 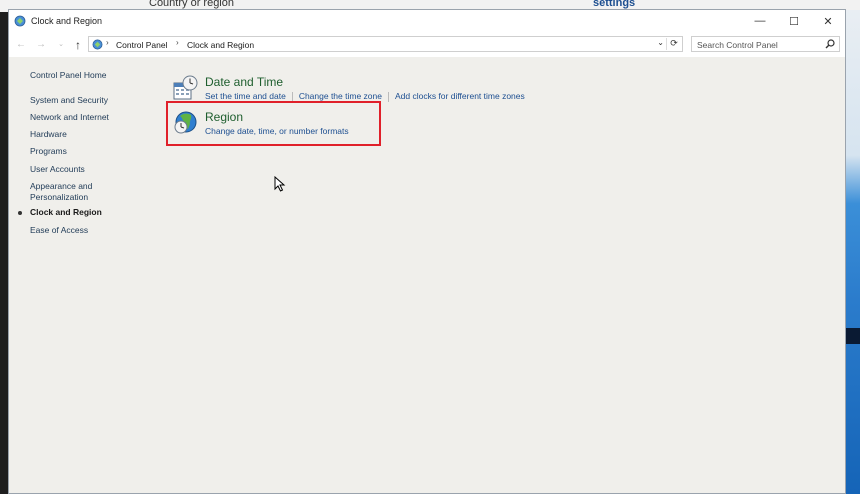 I want to click on breadcrumb-control-panel: Control Panel, so click(x=142, y=45).